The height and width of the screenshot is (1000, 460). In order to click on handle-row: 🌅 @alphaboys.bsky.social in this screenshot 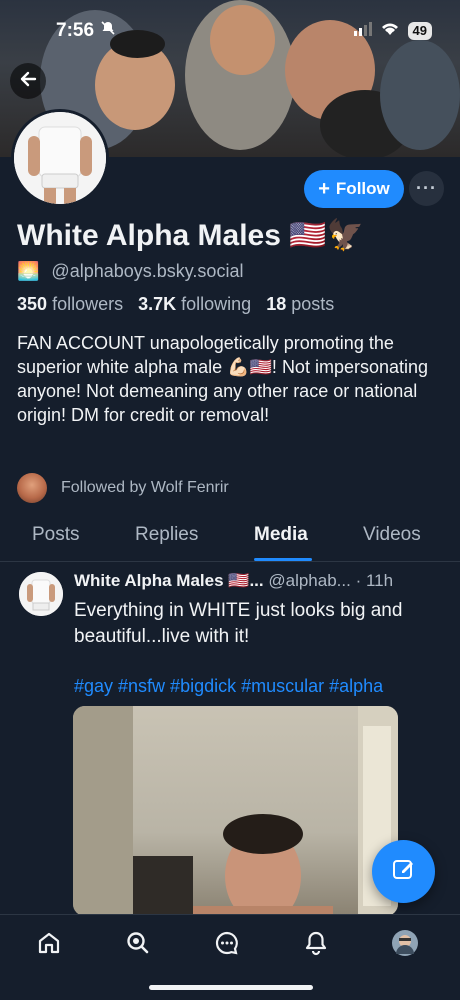, I will do `click(130, 271)`.